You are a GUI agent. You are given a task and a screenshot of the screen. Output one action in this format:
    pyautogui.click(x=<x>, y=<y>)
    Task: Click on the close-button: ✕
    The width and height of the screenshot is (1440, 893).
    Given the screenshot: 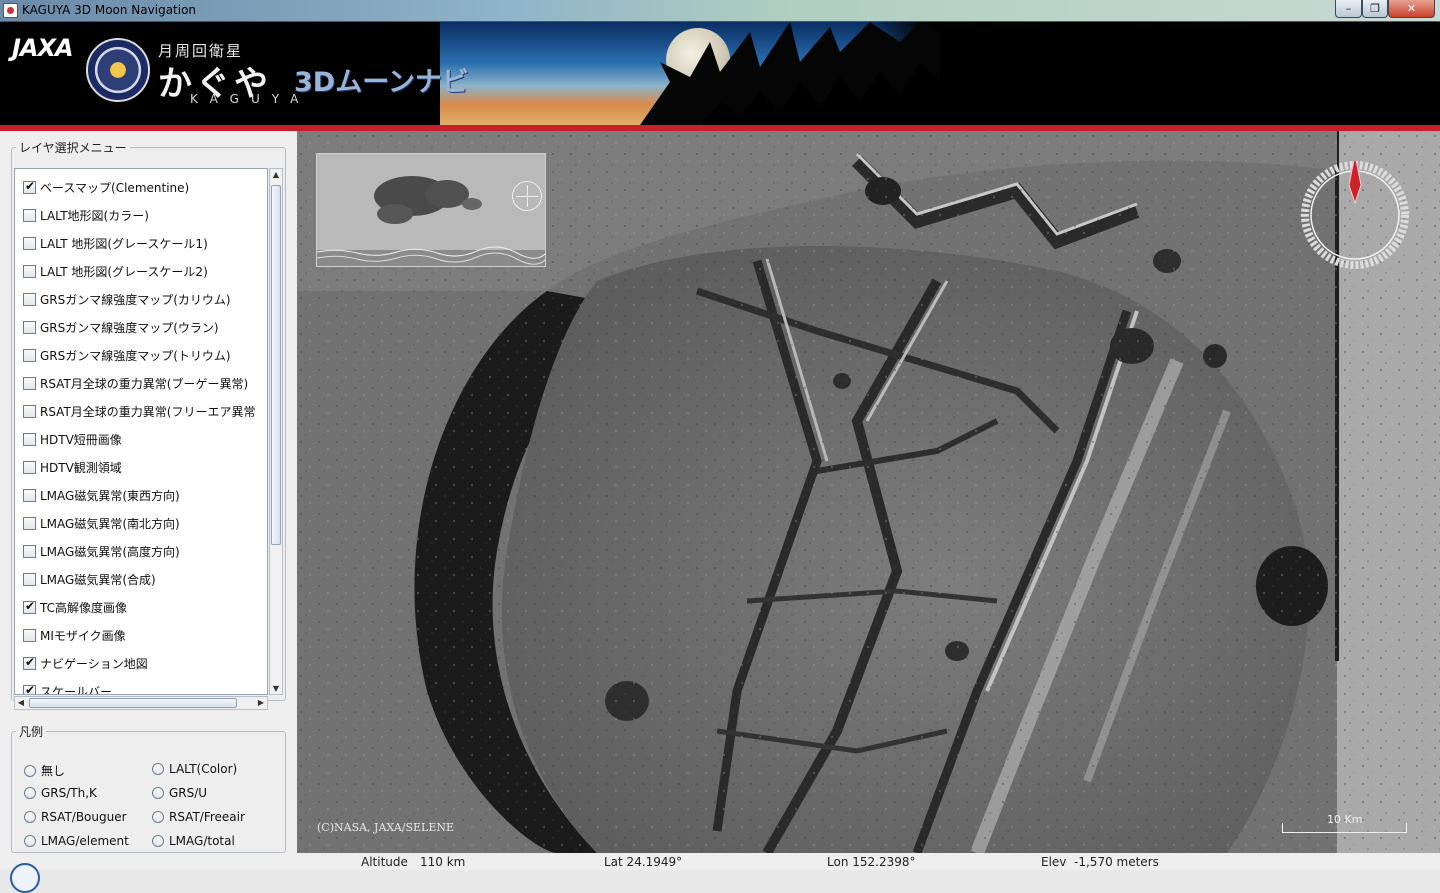 What is the action you would take?
    pyautogui.click(x=1411, y=9)
    